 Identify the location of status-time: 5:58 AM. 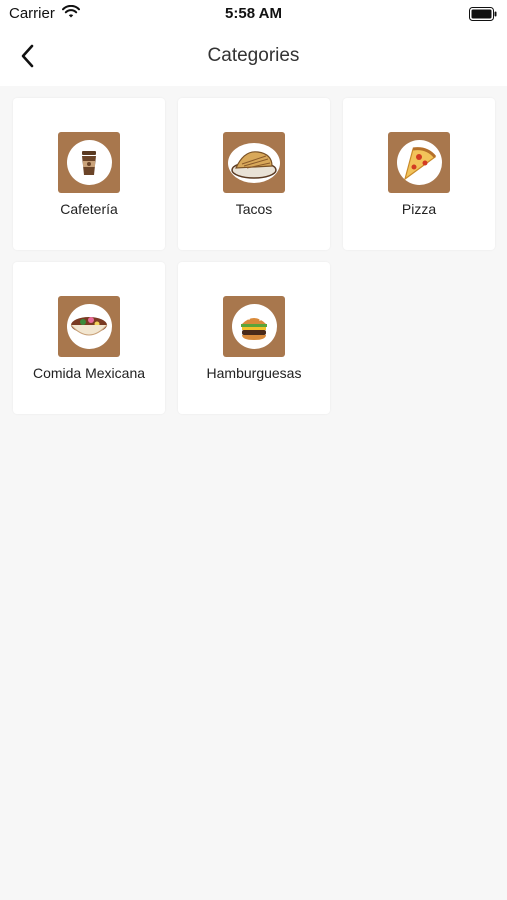
(253, 13).